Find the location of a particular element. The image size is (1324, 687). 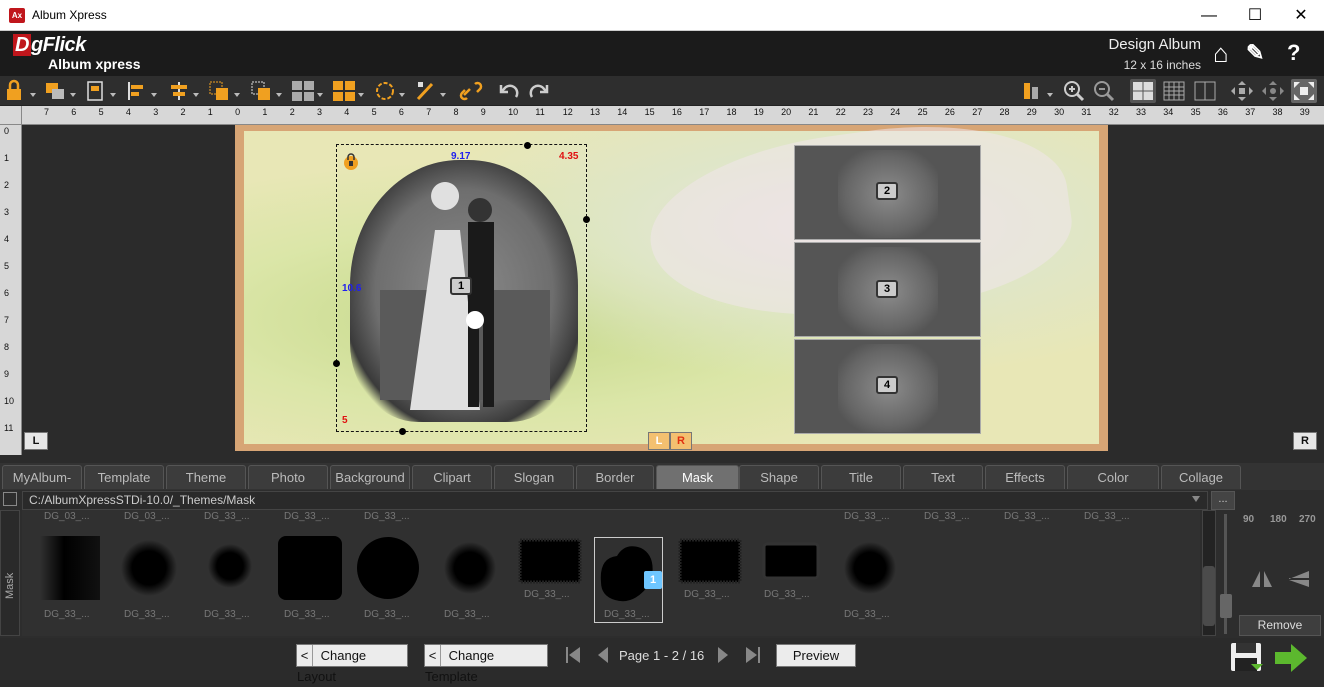

flip-horizontal-icon is located at coordinates (1262, 581).